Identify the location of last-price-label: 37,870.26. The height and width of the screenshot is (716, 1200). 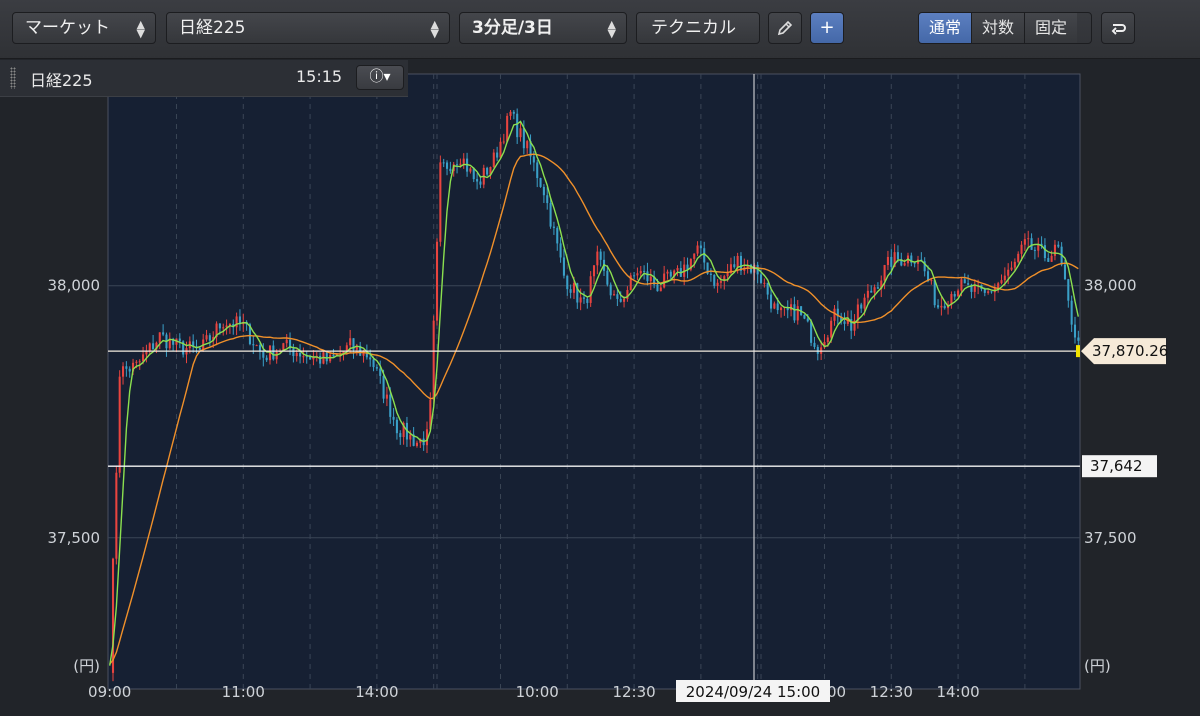
(1130, 351).